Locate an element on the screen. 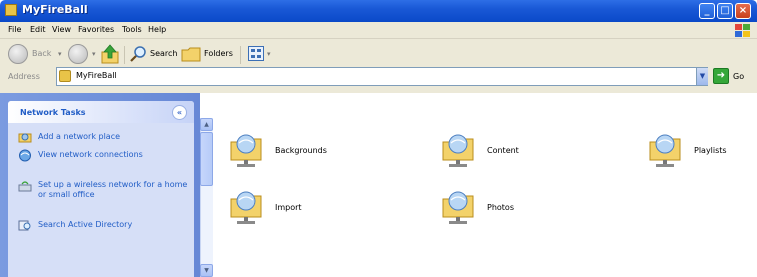 This screenshot has width=757, height=277. wireless-network-icon is located at coordinates (25, 186).